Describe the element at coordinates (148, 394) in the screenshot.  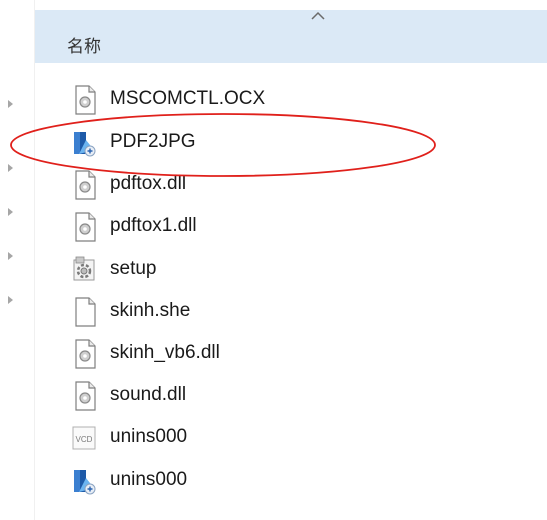
I see `file-name: sound.dll` at that location.